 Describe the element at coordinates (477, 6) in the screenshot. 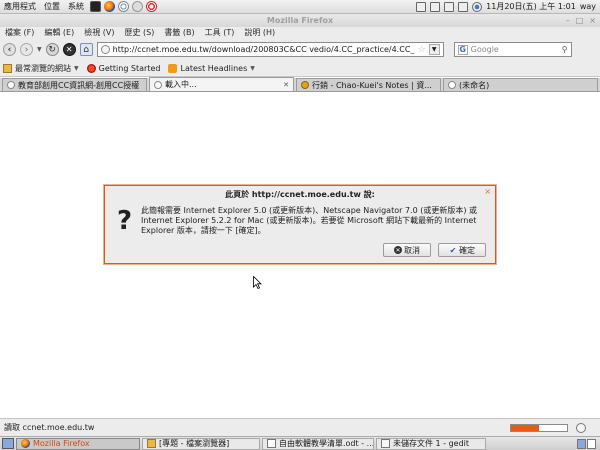

I see `input-method-tray-icon` at that location.